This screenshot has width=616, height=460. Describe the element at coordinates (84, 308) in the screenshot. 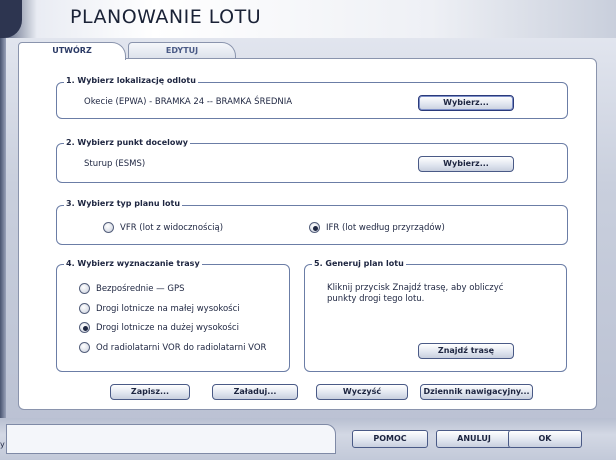

I see `routing-low-airways-radio` at that location.